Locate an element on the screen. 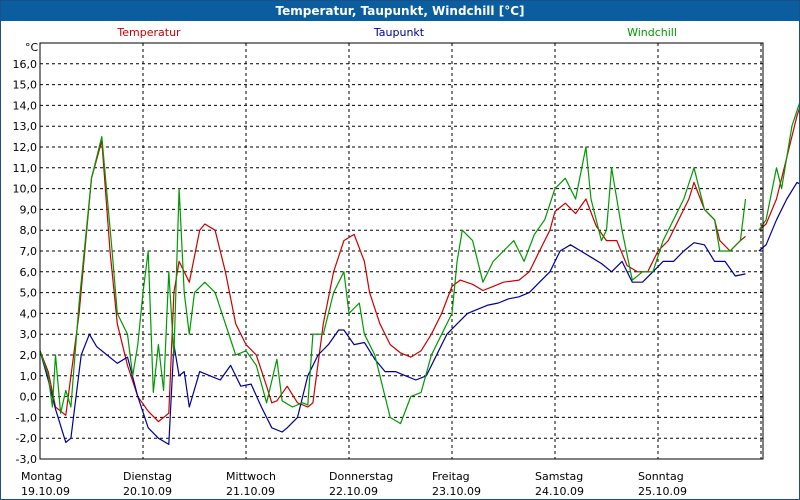  y-tick-label: 13,0 is located at coordinates (25, 126).